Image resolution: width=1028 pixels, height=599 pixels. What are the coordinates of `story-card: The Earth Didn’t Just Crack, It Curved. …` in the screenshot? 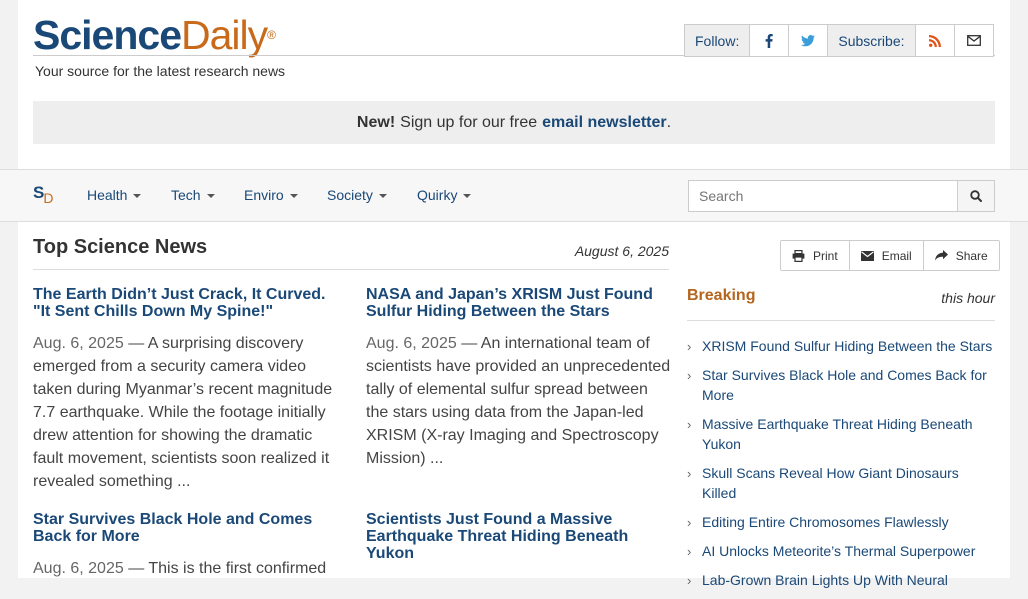 It's located at (185, 389).